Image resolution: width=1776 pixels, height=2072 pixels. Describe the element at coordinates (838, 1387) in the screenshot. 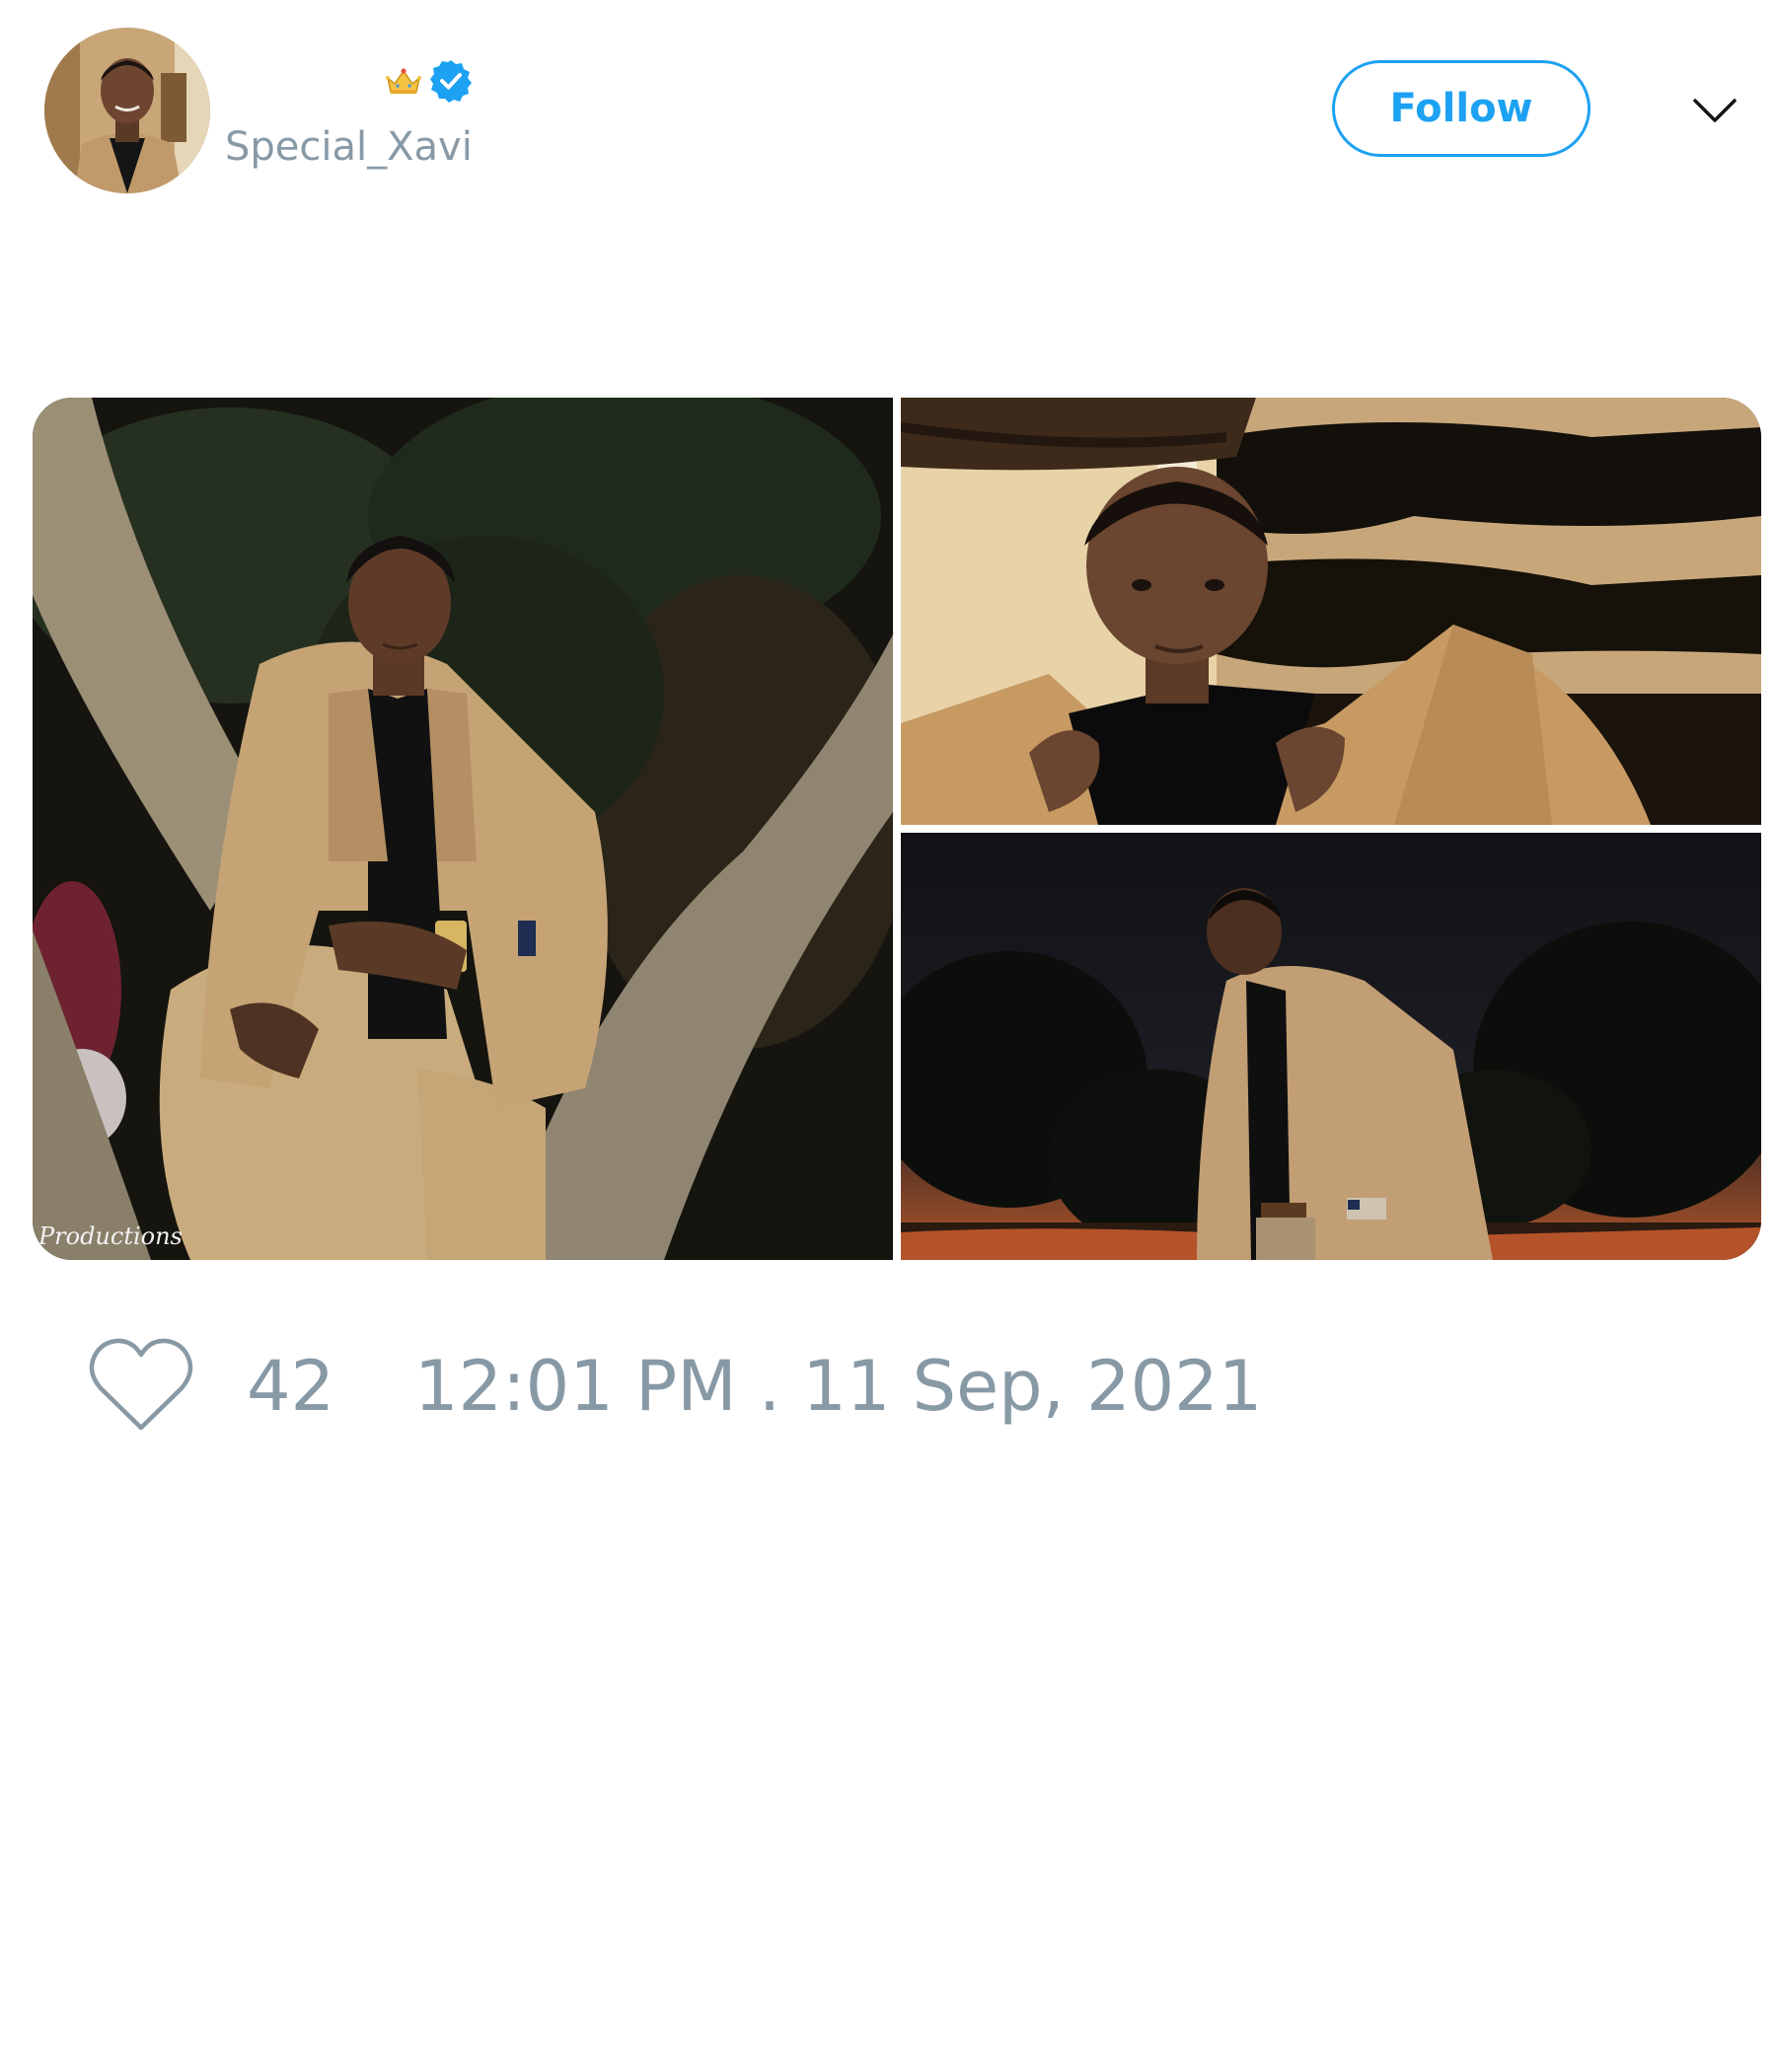

I see `tweet-timestamp: 12:01 PM . 11 Sep, 2021` at that location.